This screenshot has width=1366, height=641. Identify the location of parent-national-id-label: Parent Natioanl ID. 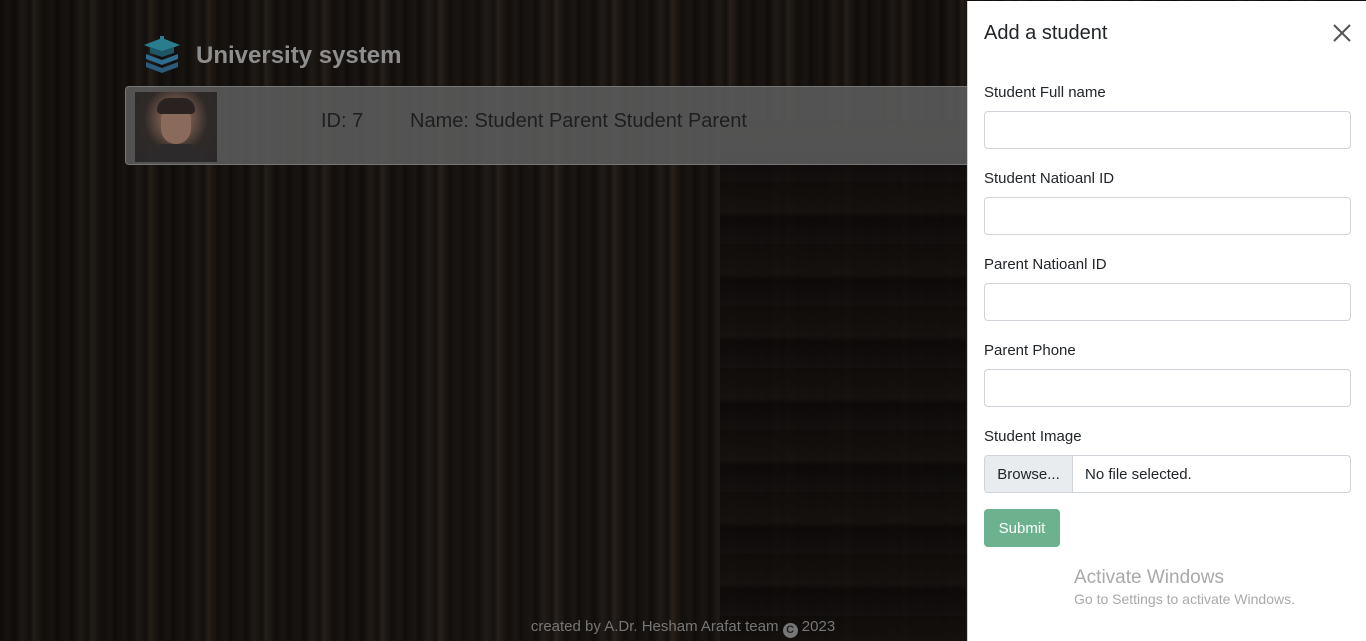
(1045, 264).